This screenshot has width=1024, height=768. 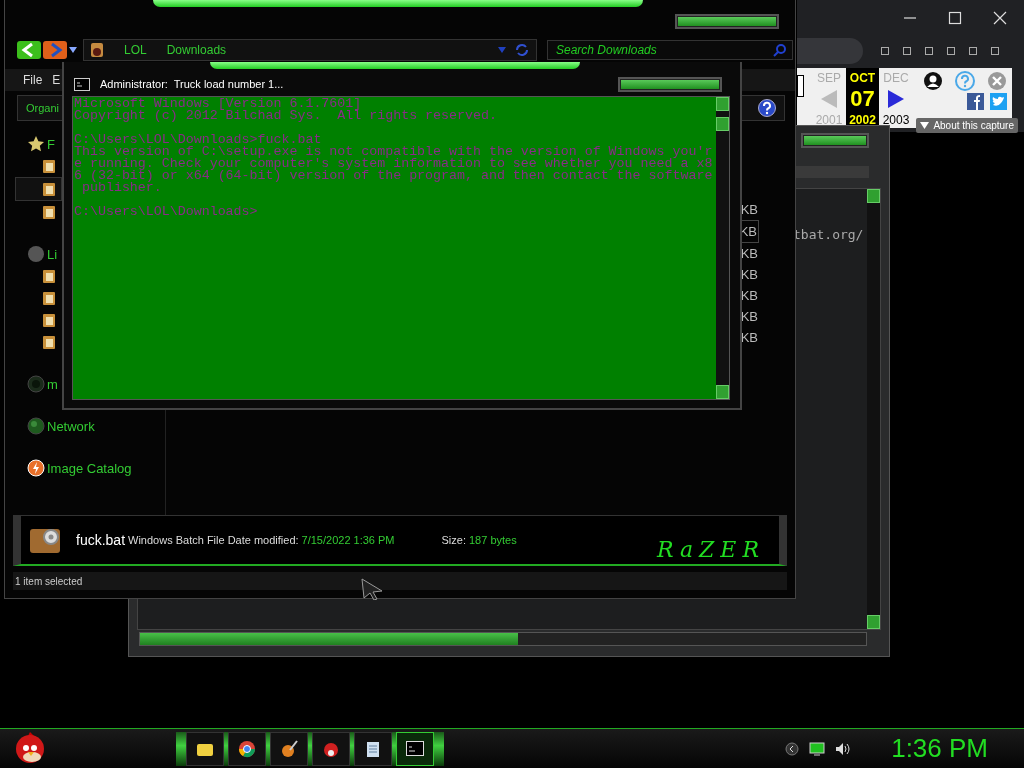 I want to click on organize-button: Organi, so click(x=43, y=108).